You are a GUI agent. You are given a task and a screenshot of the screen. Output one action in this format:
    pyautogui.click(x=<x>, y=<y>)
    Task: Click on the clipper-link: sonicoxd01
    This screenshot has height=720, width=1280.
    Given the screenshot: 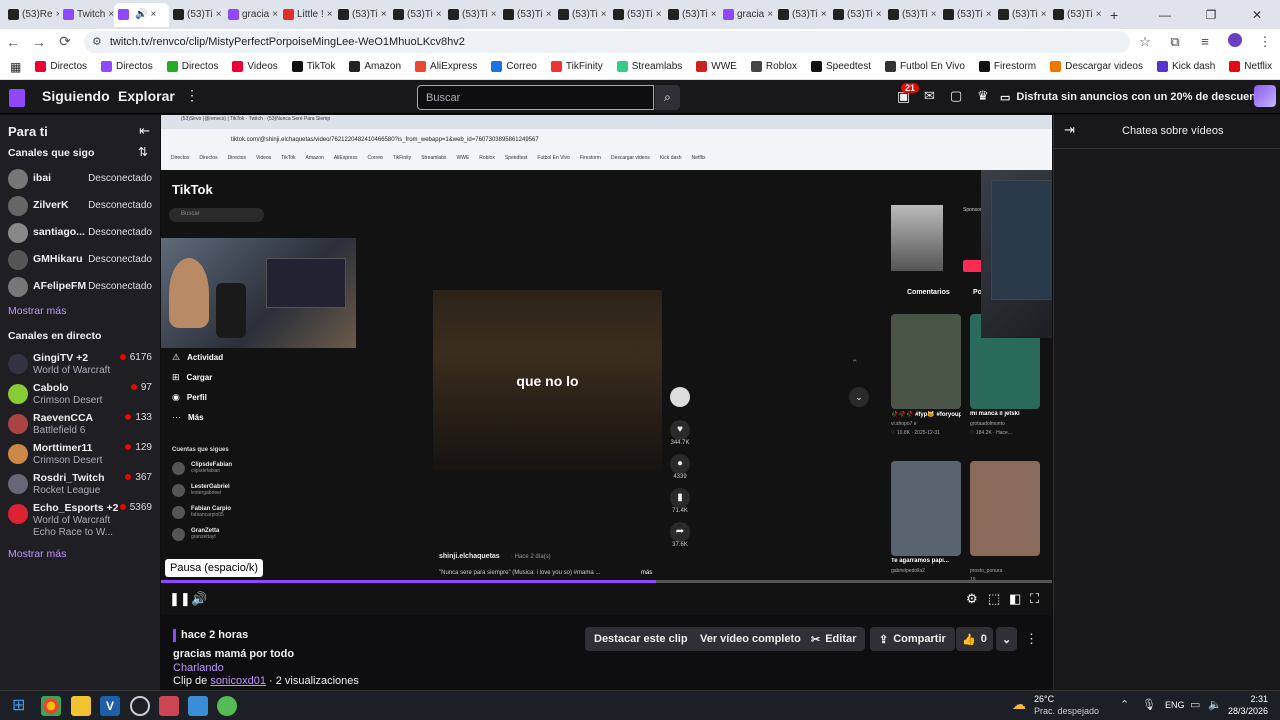 What is the action you would take?
    pyautogui.click(x=238, y=681)
    